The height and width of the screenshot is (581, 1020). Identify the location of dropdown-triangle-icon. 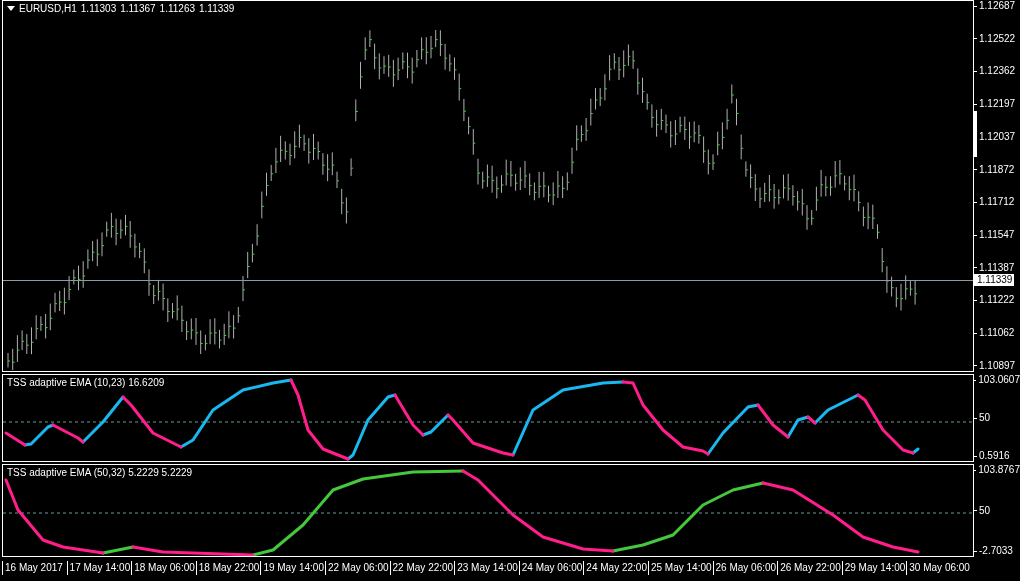
(11, 8).